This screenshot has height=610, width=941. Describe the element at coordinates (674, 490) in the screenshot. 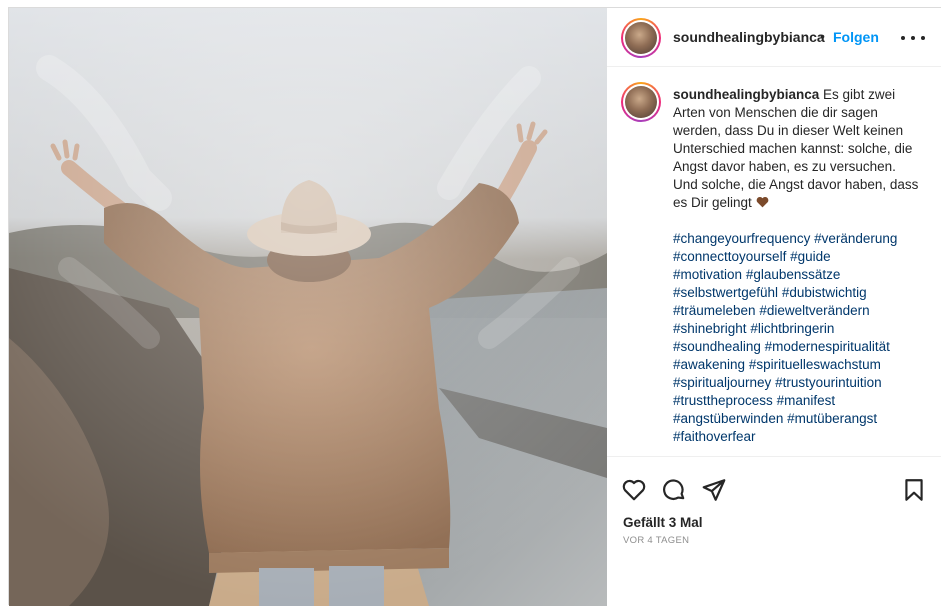

I see `comment-bubble-icon` at that location.